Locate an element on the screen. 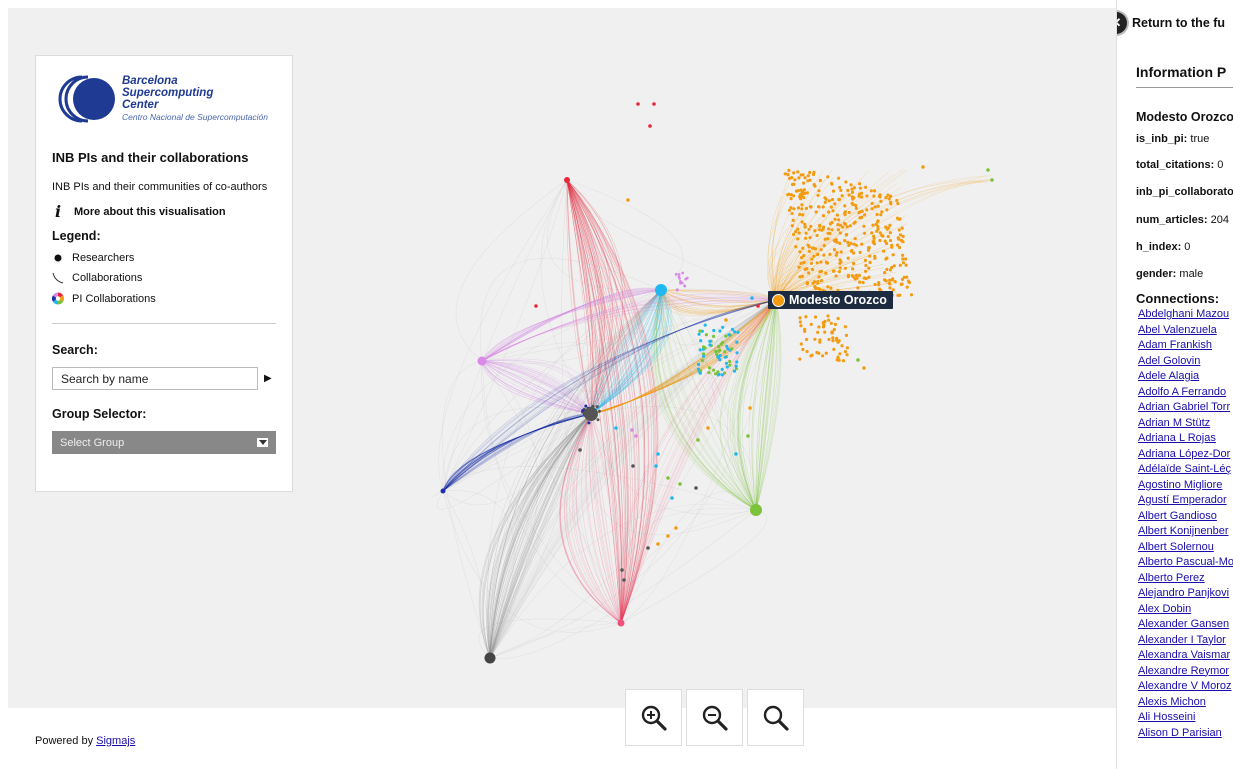  zoom-in-button is located at coordinates (653, 717).